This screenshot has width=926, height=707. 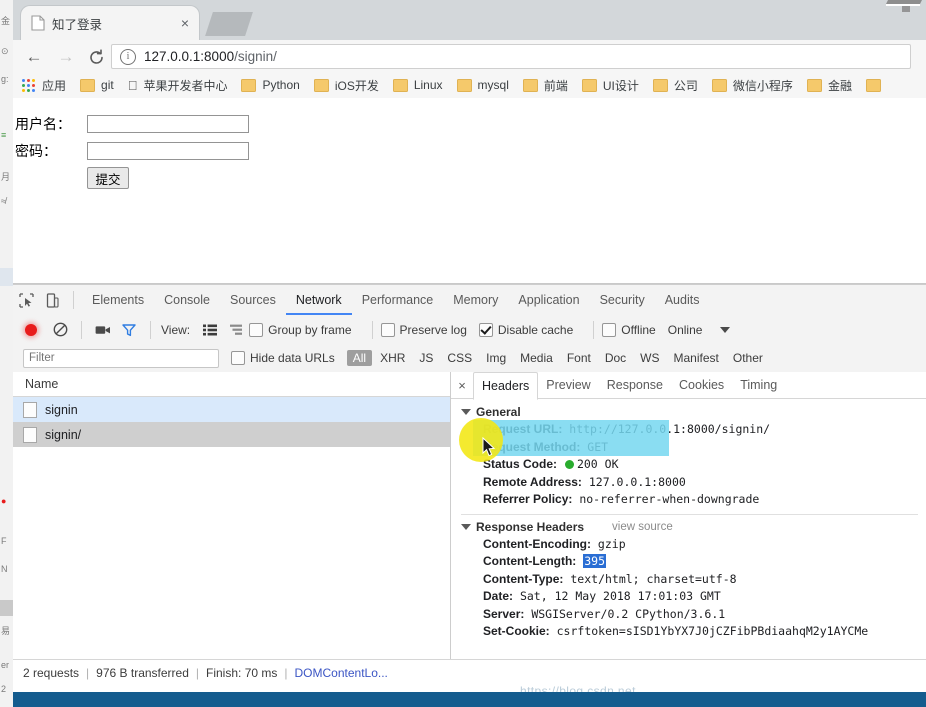 What do you see at coordinates (701, 385) in the screenshot?
I see `tab-cookies: Cookies` at bounding box center [701, 385].